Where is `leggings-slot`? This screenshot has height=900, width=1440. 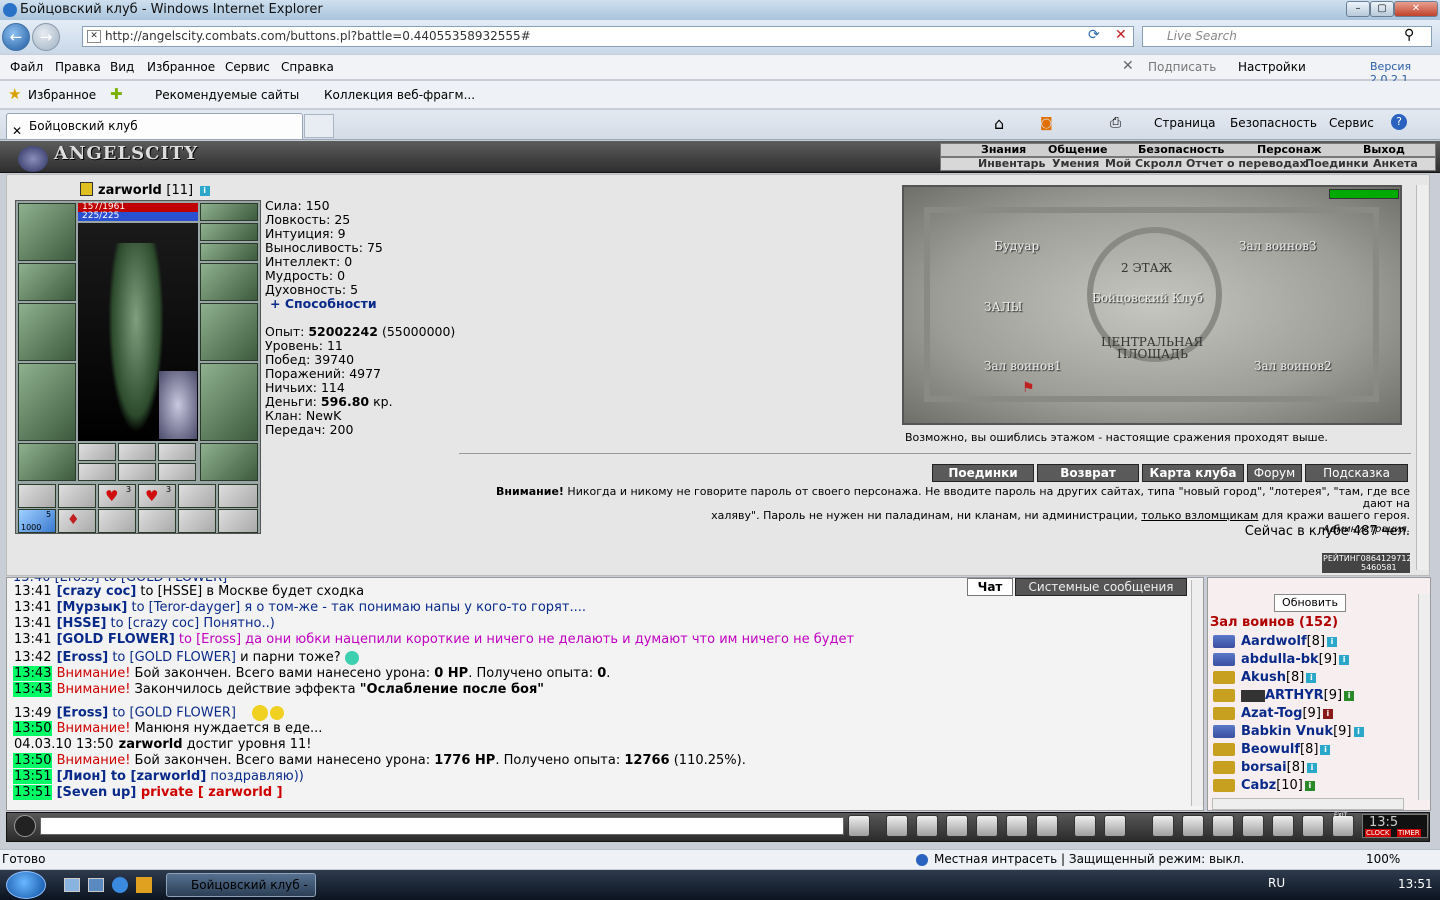 leggings-slot is located at coordinates (229, 402).